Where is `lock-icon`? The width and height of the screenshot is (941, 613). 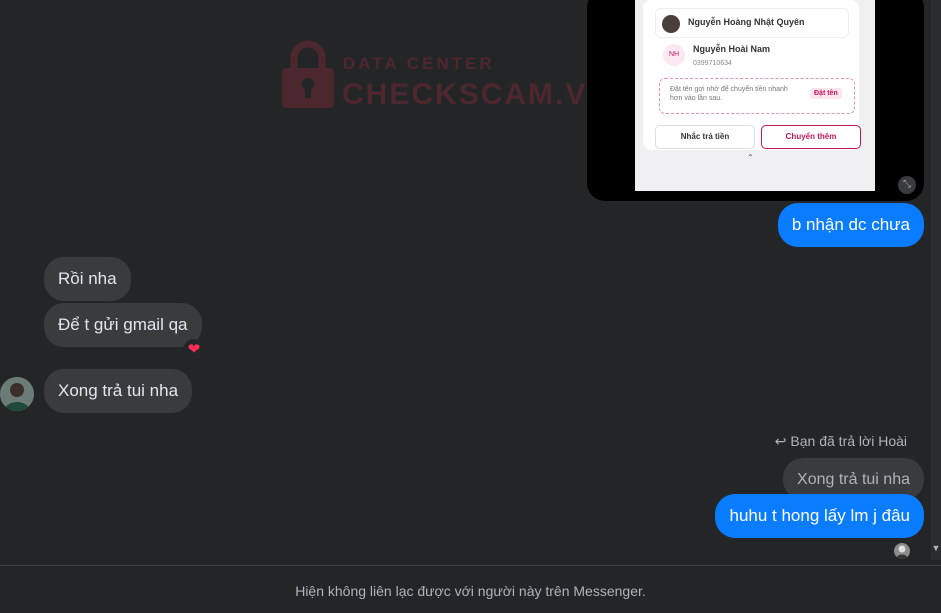 lock-icon is located at coordinates (308, 74).